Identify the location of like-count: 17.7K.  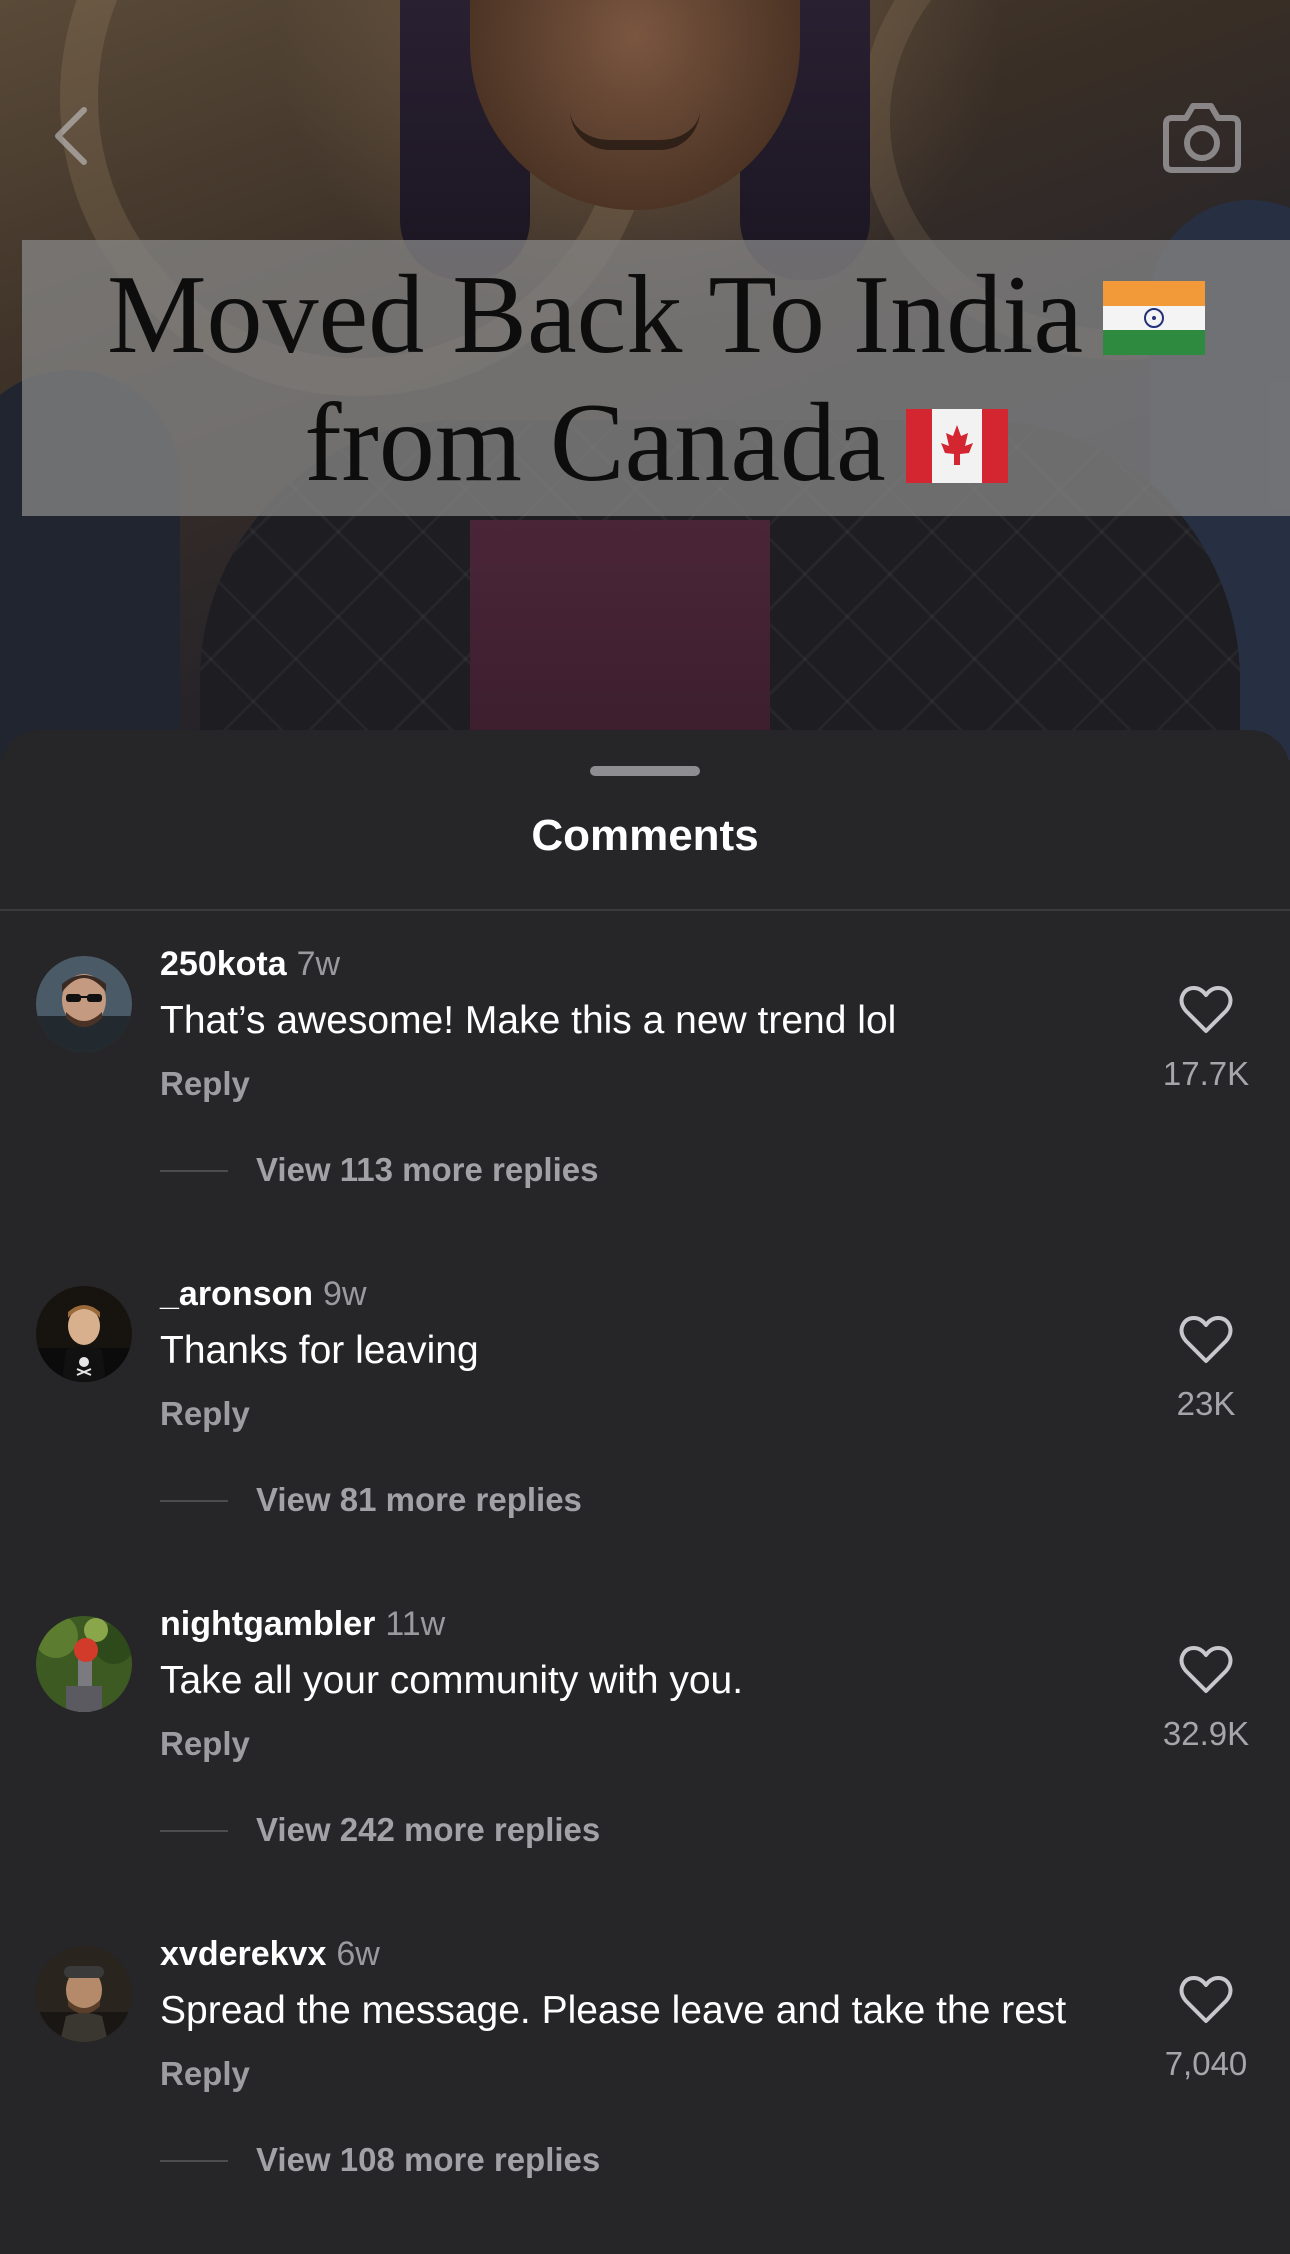
(1206, 1073).